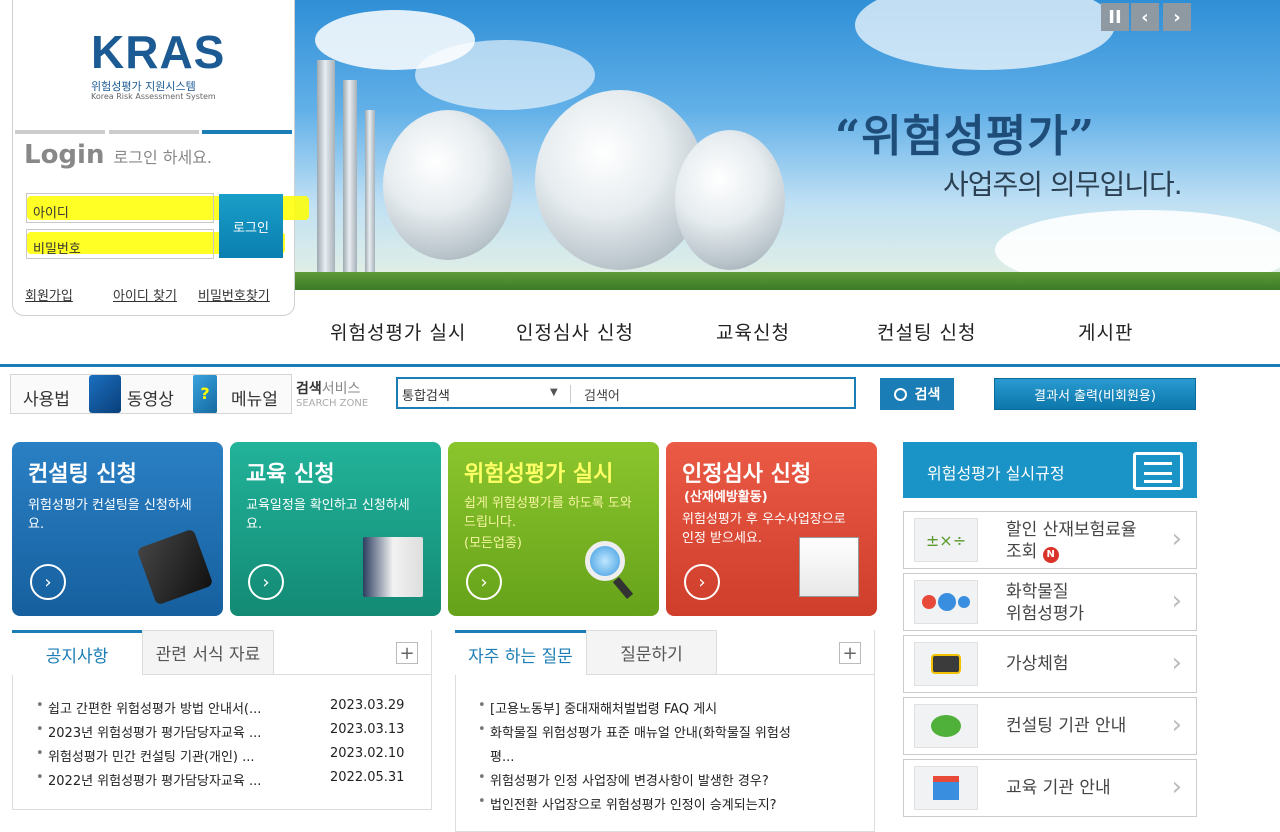 The height and width of the screenshot is (832, 1280). I want to click on right-item-vr: 가상체험 ›, so click(1050, 664).